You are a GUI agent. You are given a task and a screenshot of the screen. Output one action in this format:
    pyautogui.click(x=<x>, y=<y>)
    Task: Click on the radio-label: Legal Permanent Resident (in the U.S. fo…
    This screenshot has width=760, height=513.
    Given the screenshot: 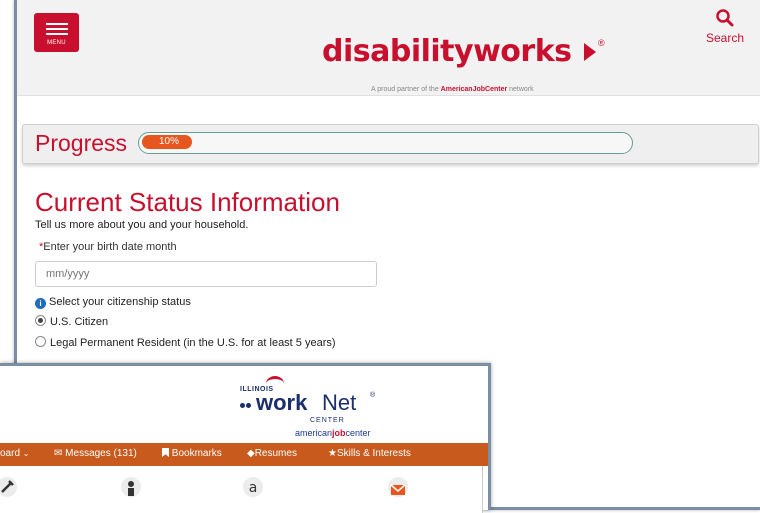 What is the action you would take?
    pyautogui.click(x=193, y=343)
    